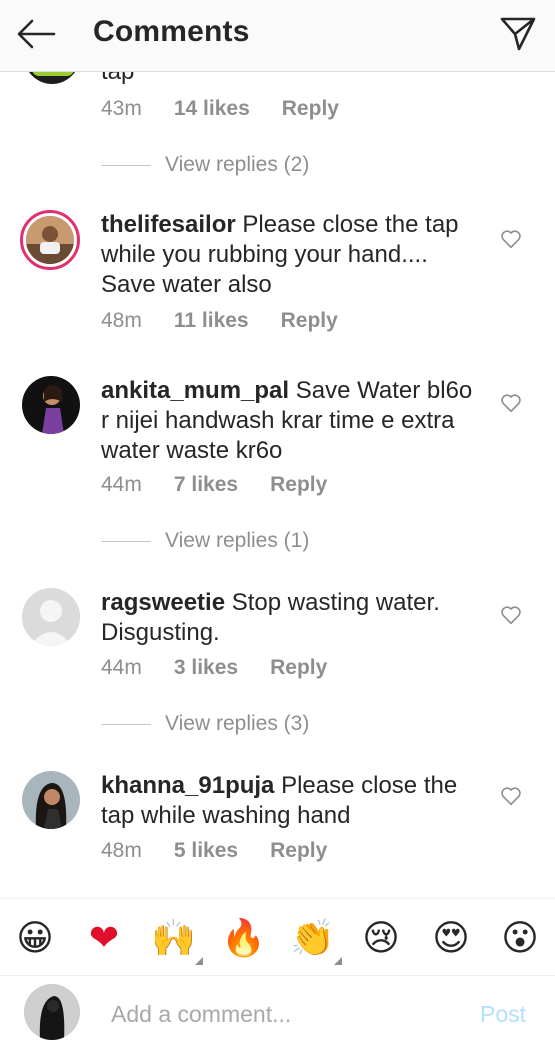  Describe the element at coordinates (171, 31) in the screenshot. I see `page-title: Comments` at that location.